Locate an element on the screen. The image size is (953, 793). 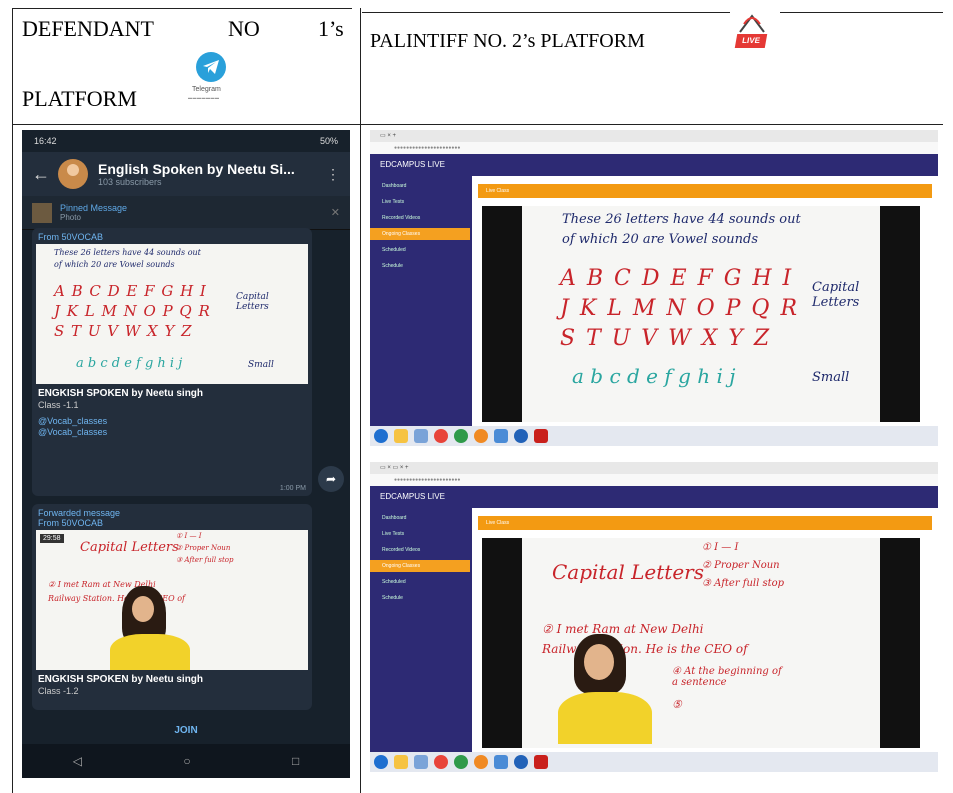
vb2-title: Capital Letters is located at coordinates (628, 572).